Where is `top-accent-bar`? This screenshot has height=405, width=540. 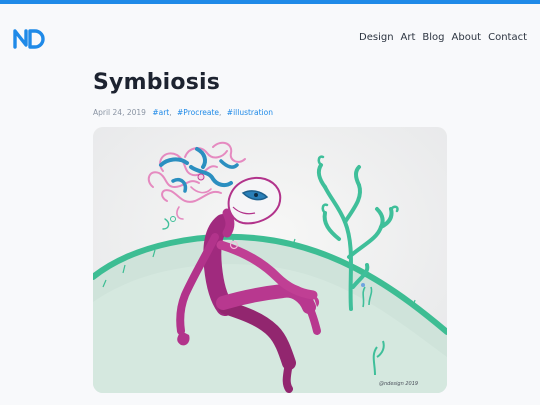 top-accent-bar is located at coordinates (270, 2).